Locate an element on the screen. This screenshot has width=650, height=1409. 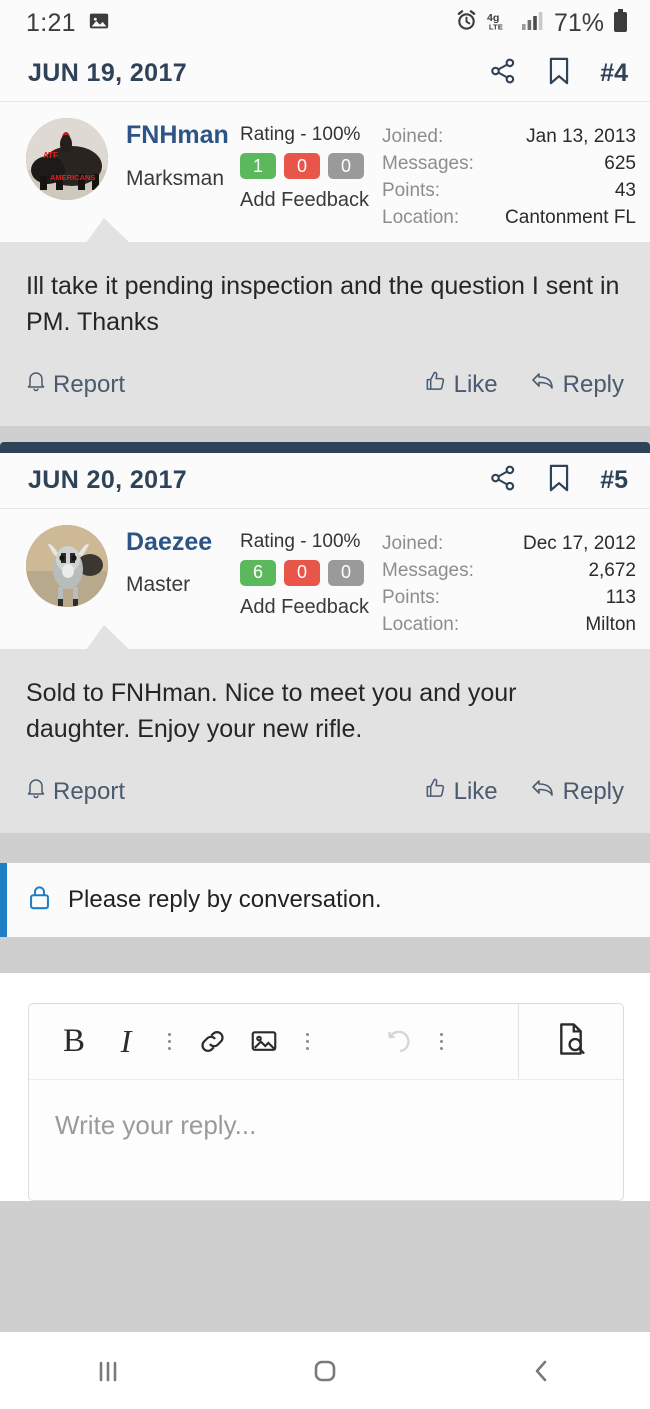
stat-row: Messages: 625 is located at coordinates (509, 164).